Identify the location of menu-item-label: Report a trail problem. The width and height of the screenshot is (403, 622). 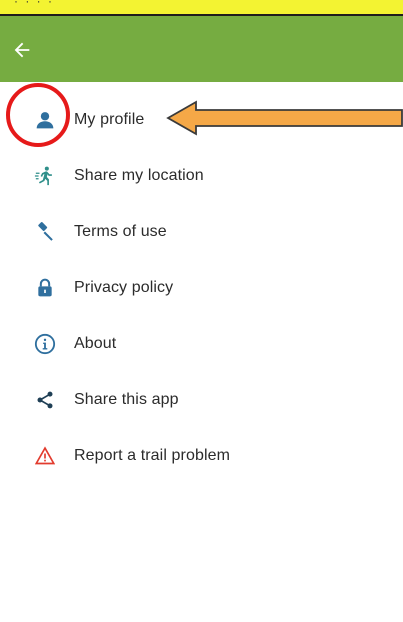
(152, 455).